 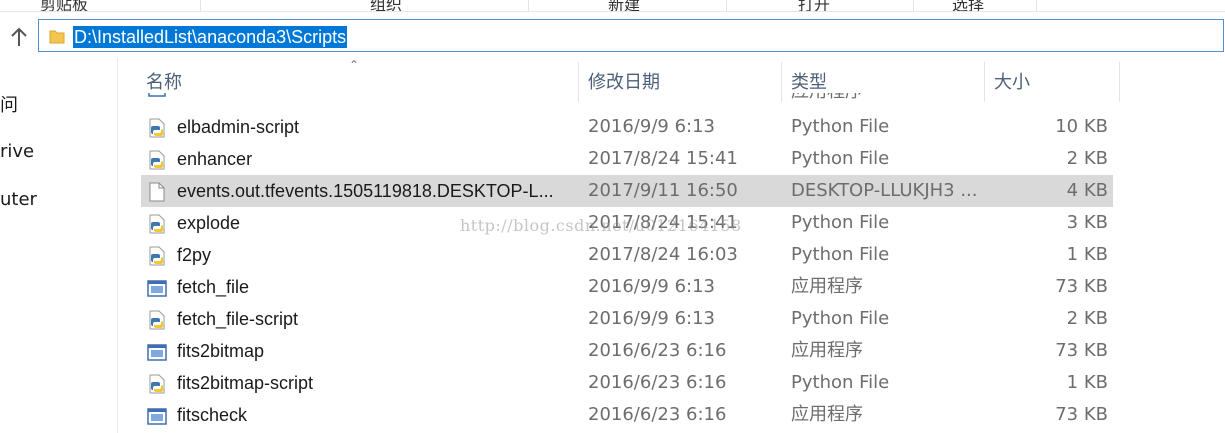 I want to click on address-bar: D:\InstalledList\anaconda3\Scripts, so click(x=631, y=35).